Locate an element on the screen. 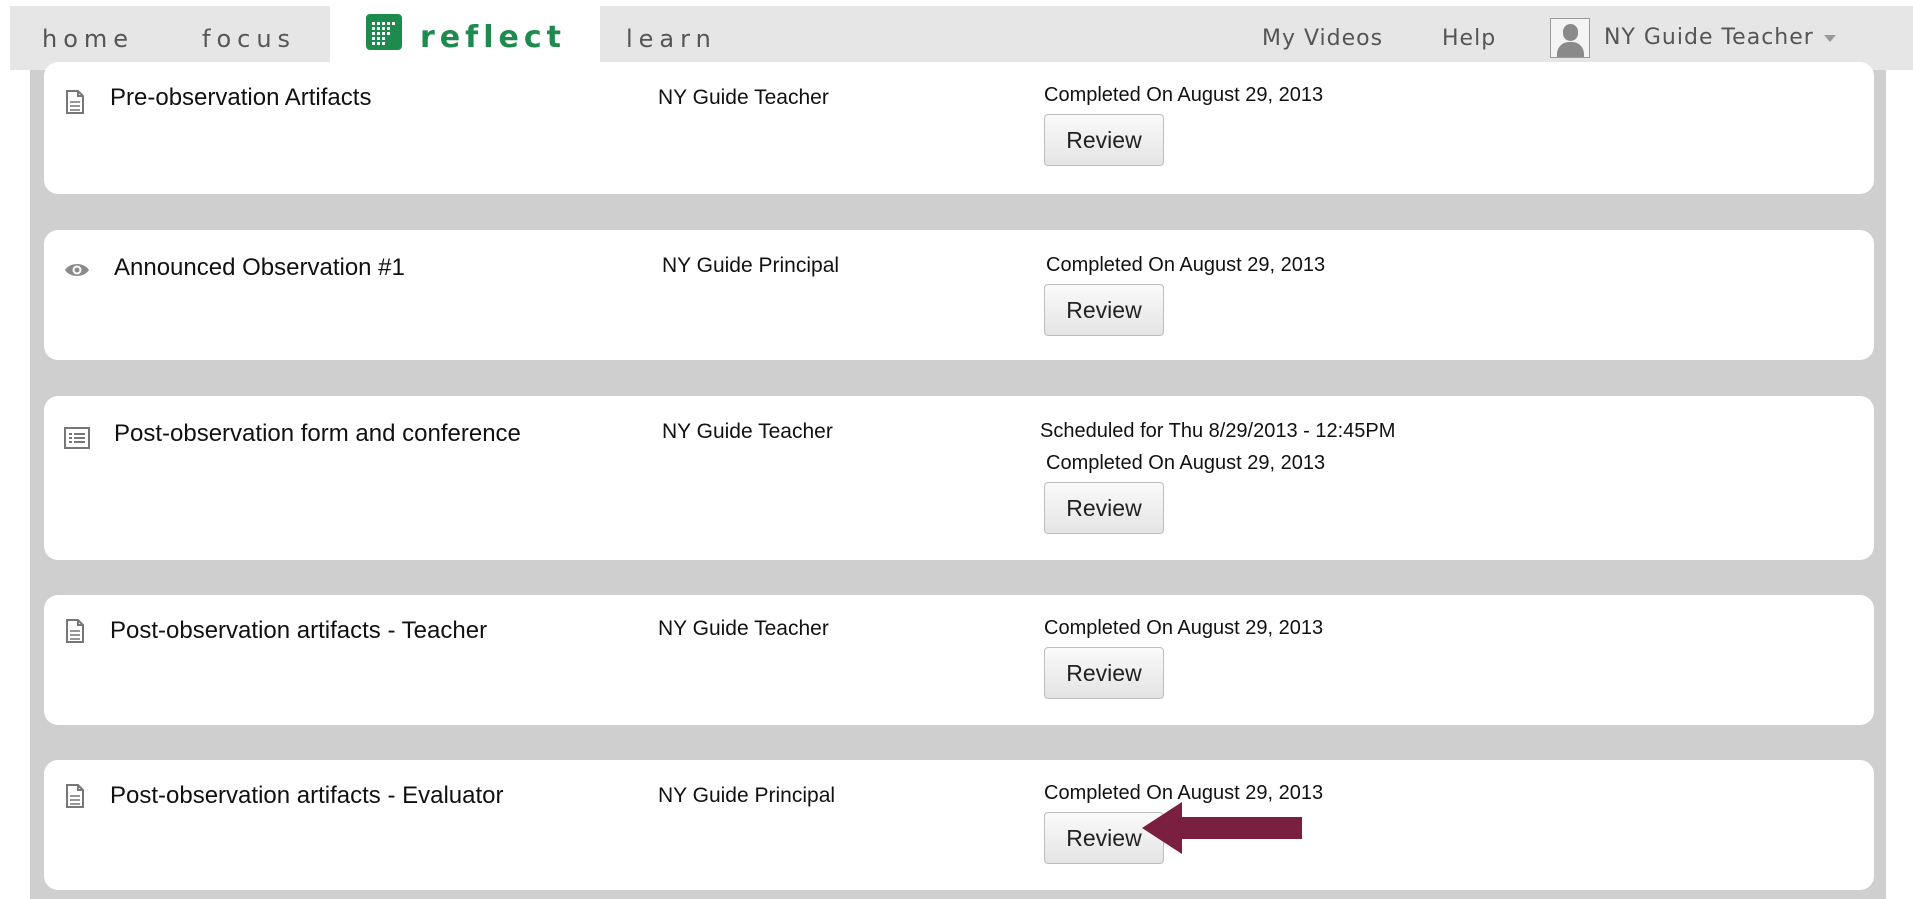 Image resolution: width=1913 pixels, height=899 pixels. reflect-logo-icon is located at coordinates (384, 32).